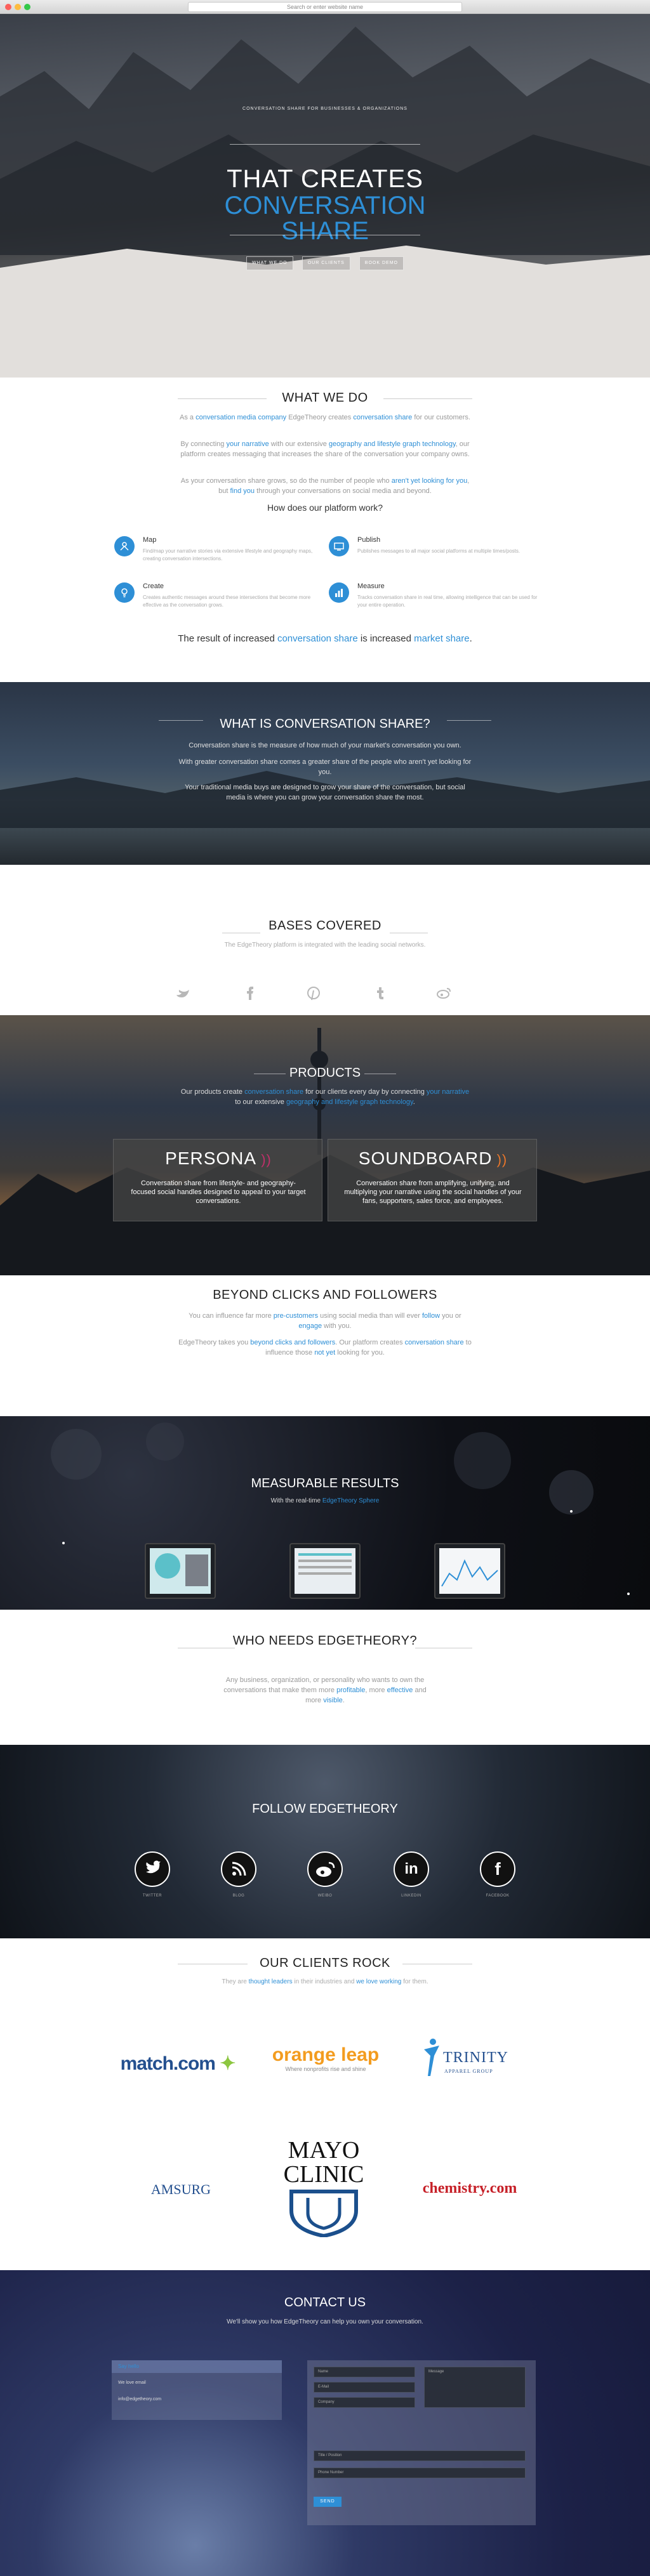  Describe the element at coordinates (152, 1896) in the screenshot. I see `twitter-label: TWITTER` at that location.